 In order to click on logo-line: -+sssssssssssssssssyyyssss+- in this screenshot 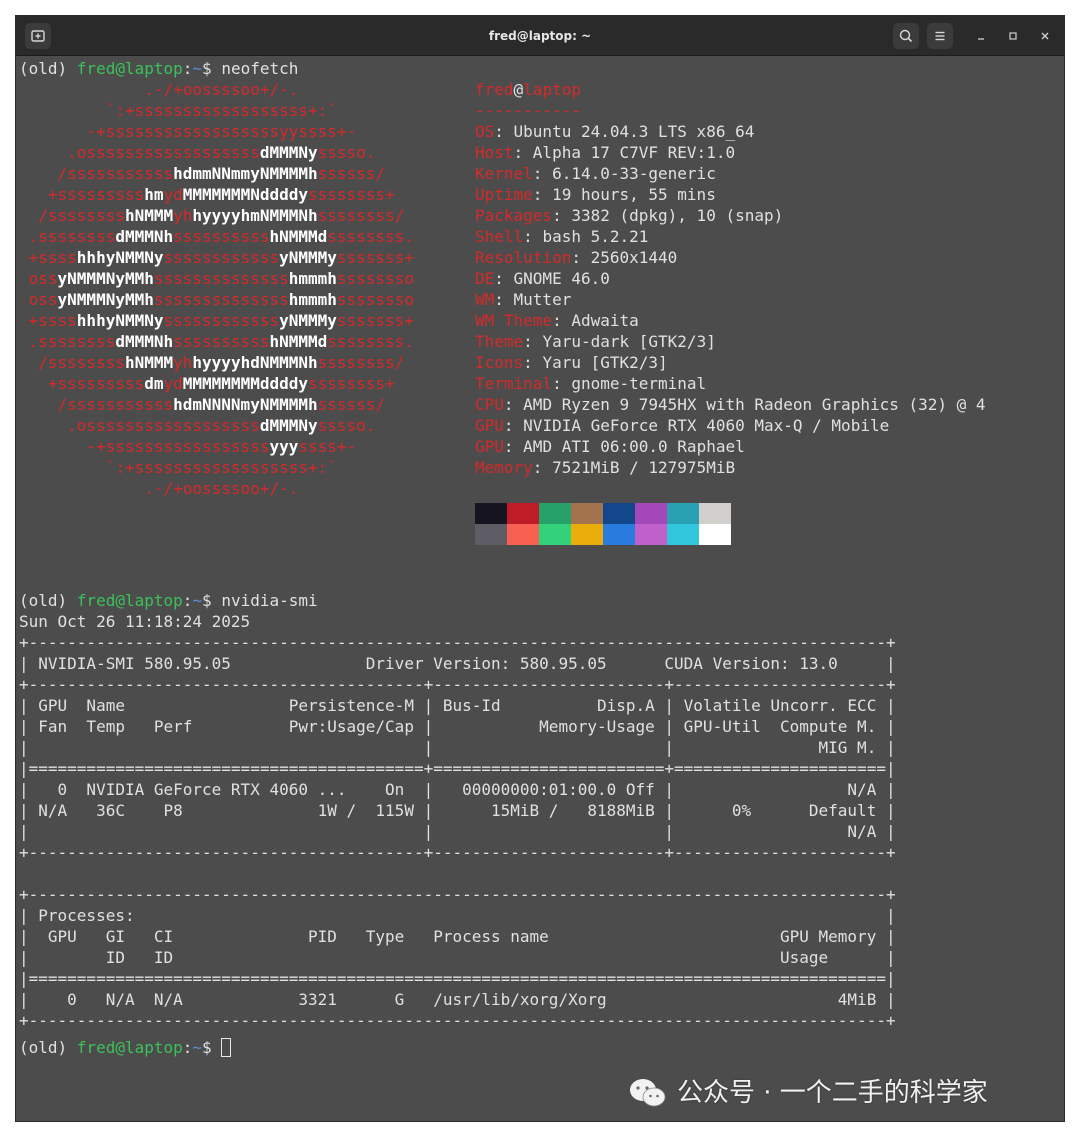, I will do `click(187, 446)`.